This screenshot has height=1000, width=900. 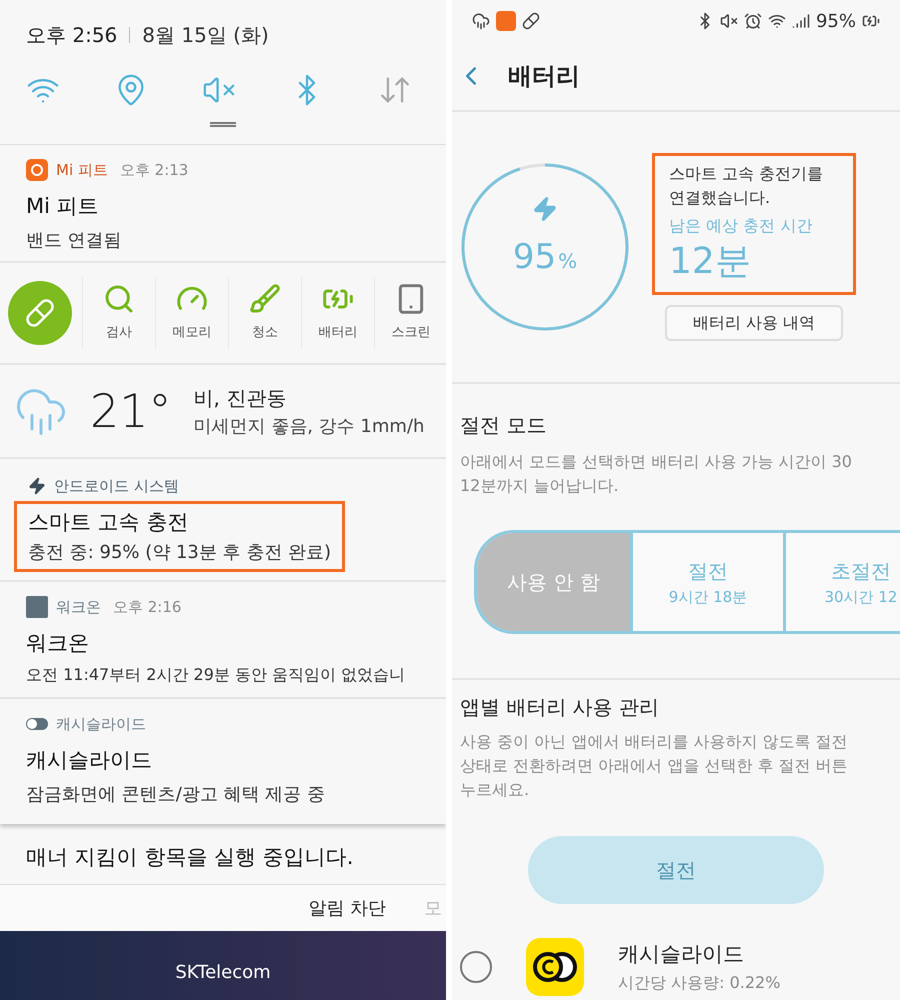 I want to click on description-line: 사용 중이 아닌 앱에서 배터리를 사용하지 않도록 절전, so click(x=654, y=742).